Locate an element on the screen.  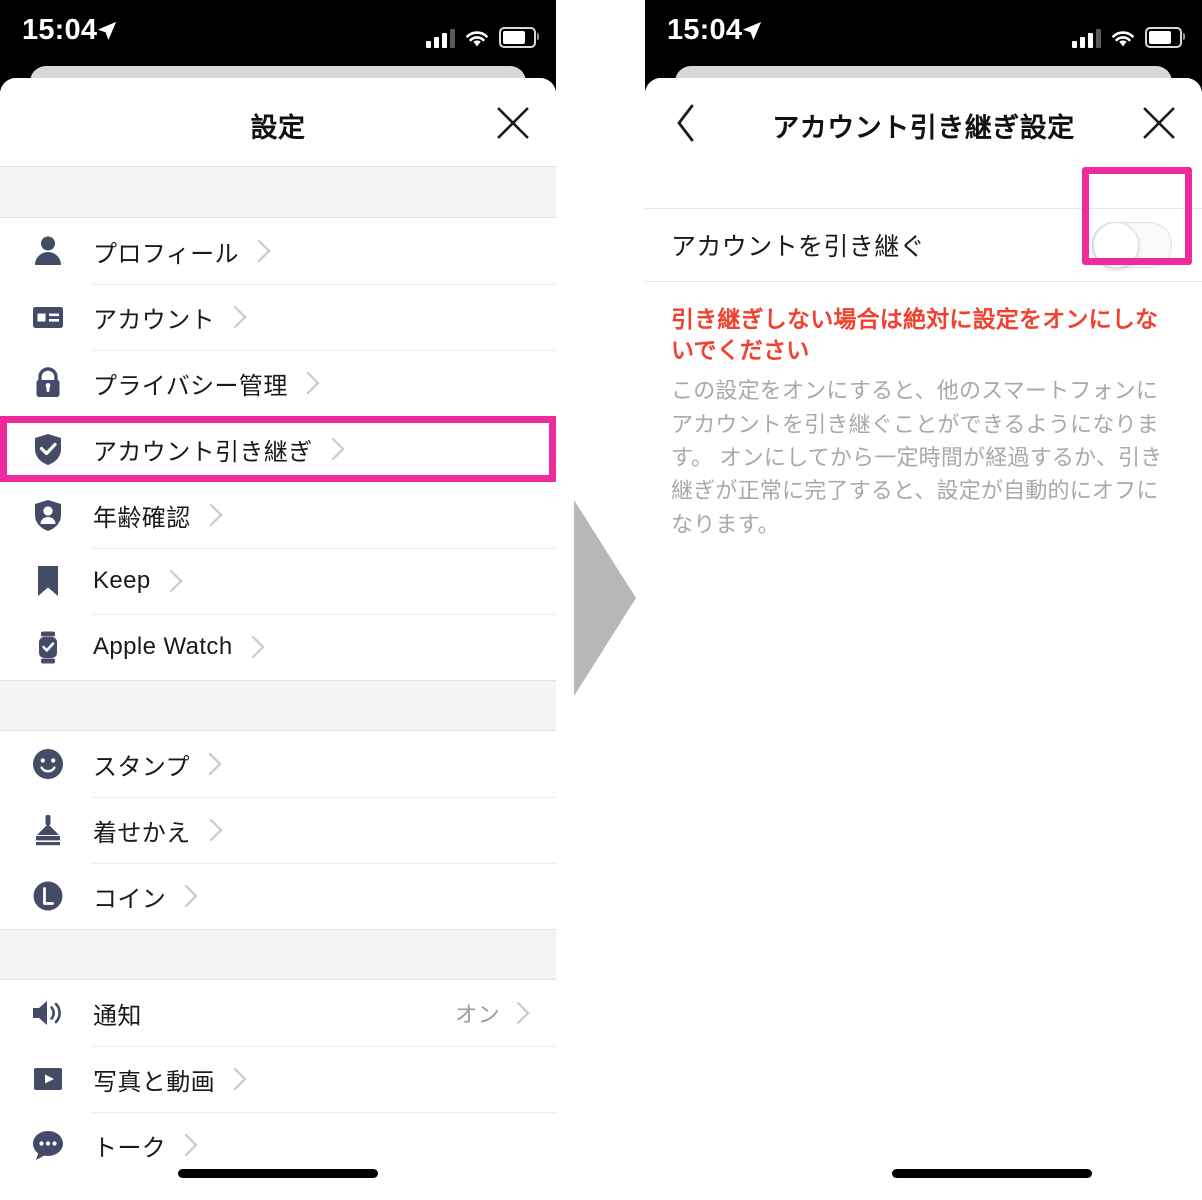
row-privacy: プライバシー管理 is located at coordinates (278, 383).